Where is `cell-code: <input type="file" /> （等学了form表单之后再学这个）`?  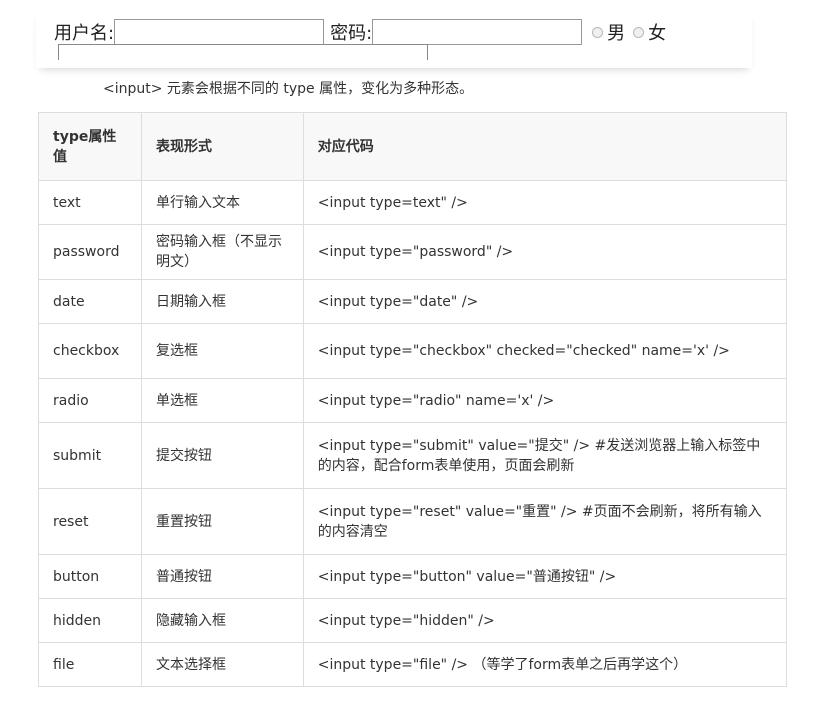
cell-code: <input type="file" /> （等学了form表单之后再学这个） is located at coordinates (545, 664).